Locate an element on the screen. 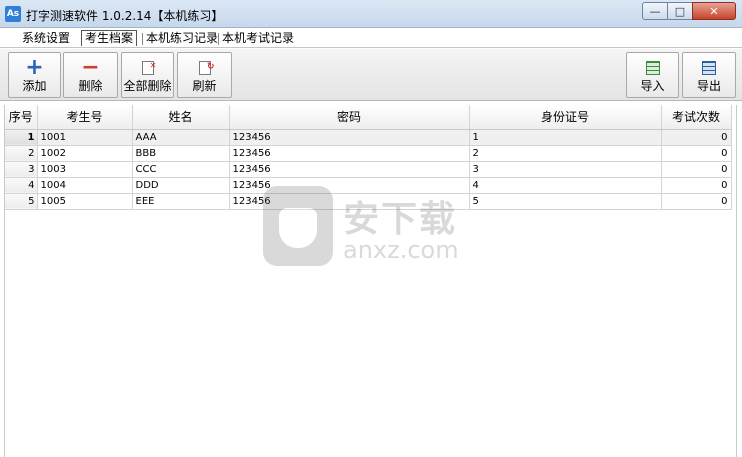  window-title: 打字测速软件 1.0.2.14【本机练习】 is located at coordinates (125, 16).